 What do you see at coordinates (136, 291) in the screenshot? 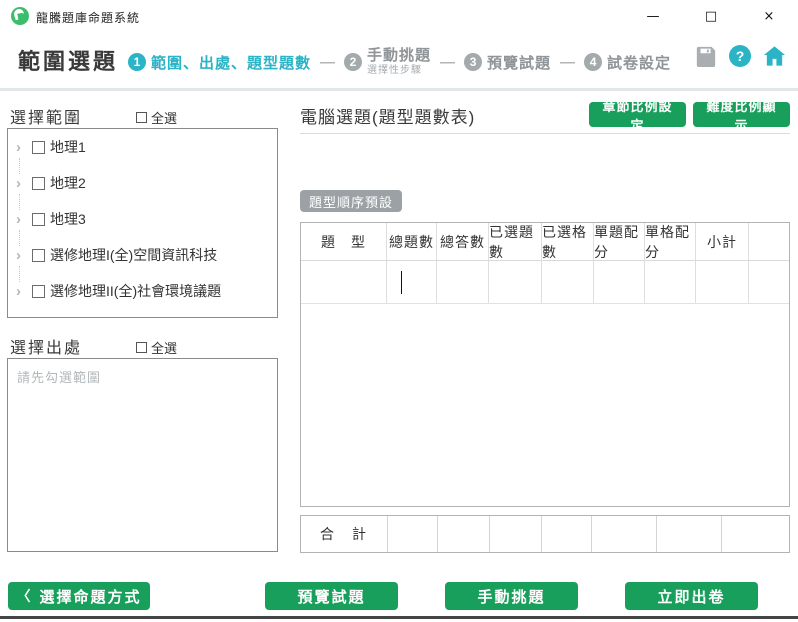
I see `tree-item-label: 選修地理II(全)社會環境議題` at bounding box center [136, 291].